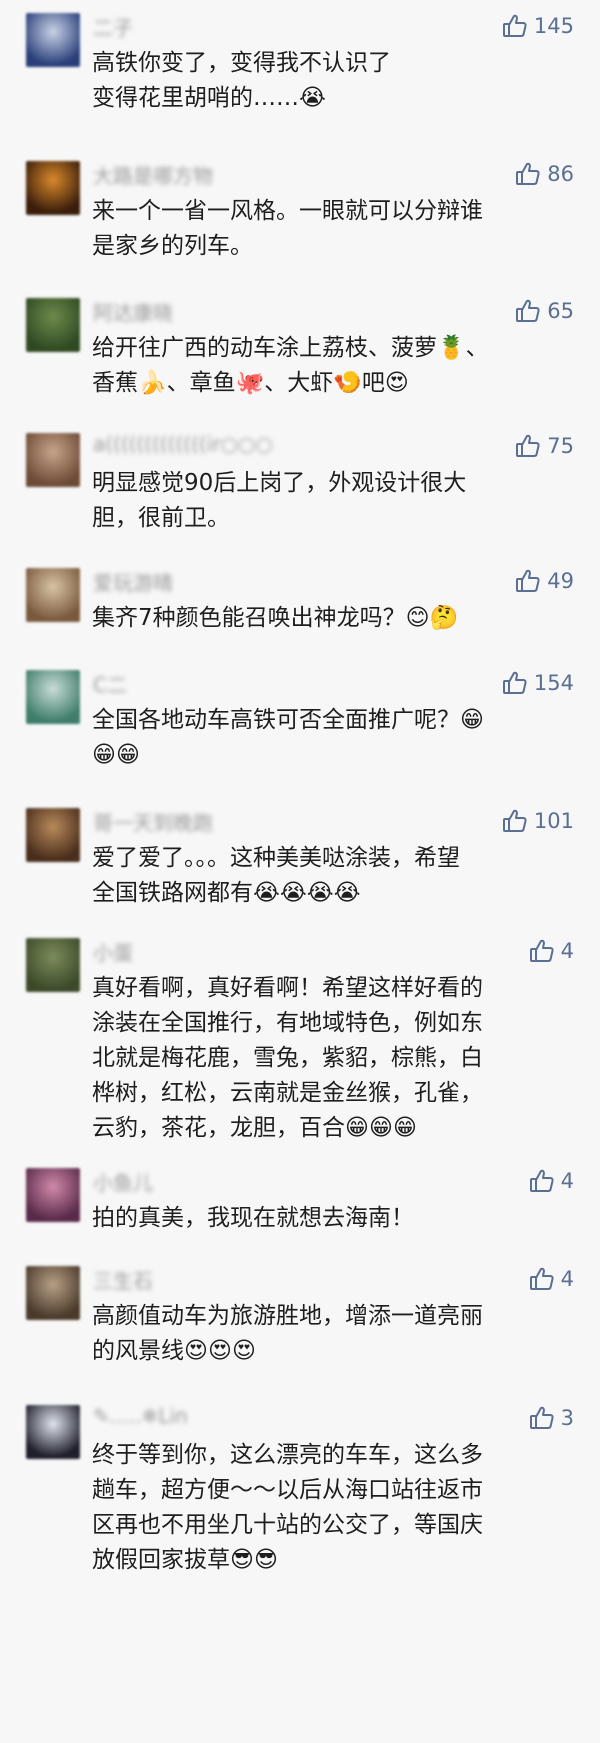  I want to click on commenter-name-text: a(((((((((((((ir○○○, so click(183, 444).